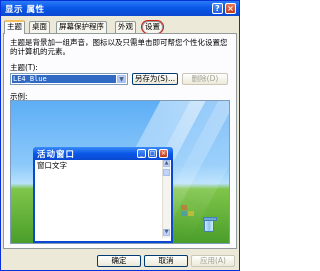 Image resolution: width=320 pixels, height=271 pixels. I want to click on help-button: ?, so click(217, 8).